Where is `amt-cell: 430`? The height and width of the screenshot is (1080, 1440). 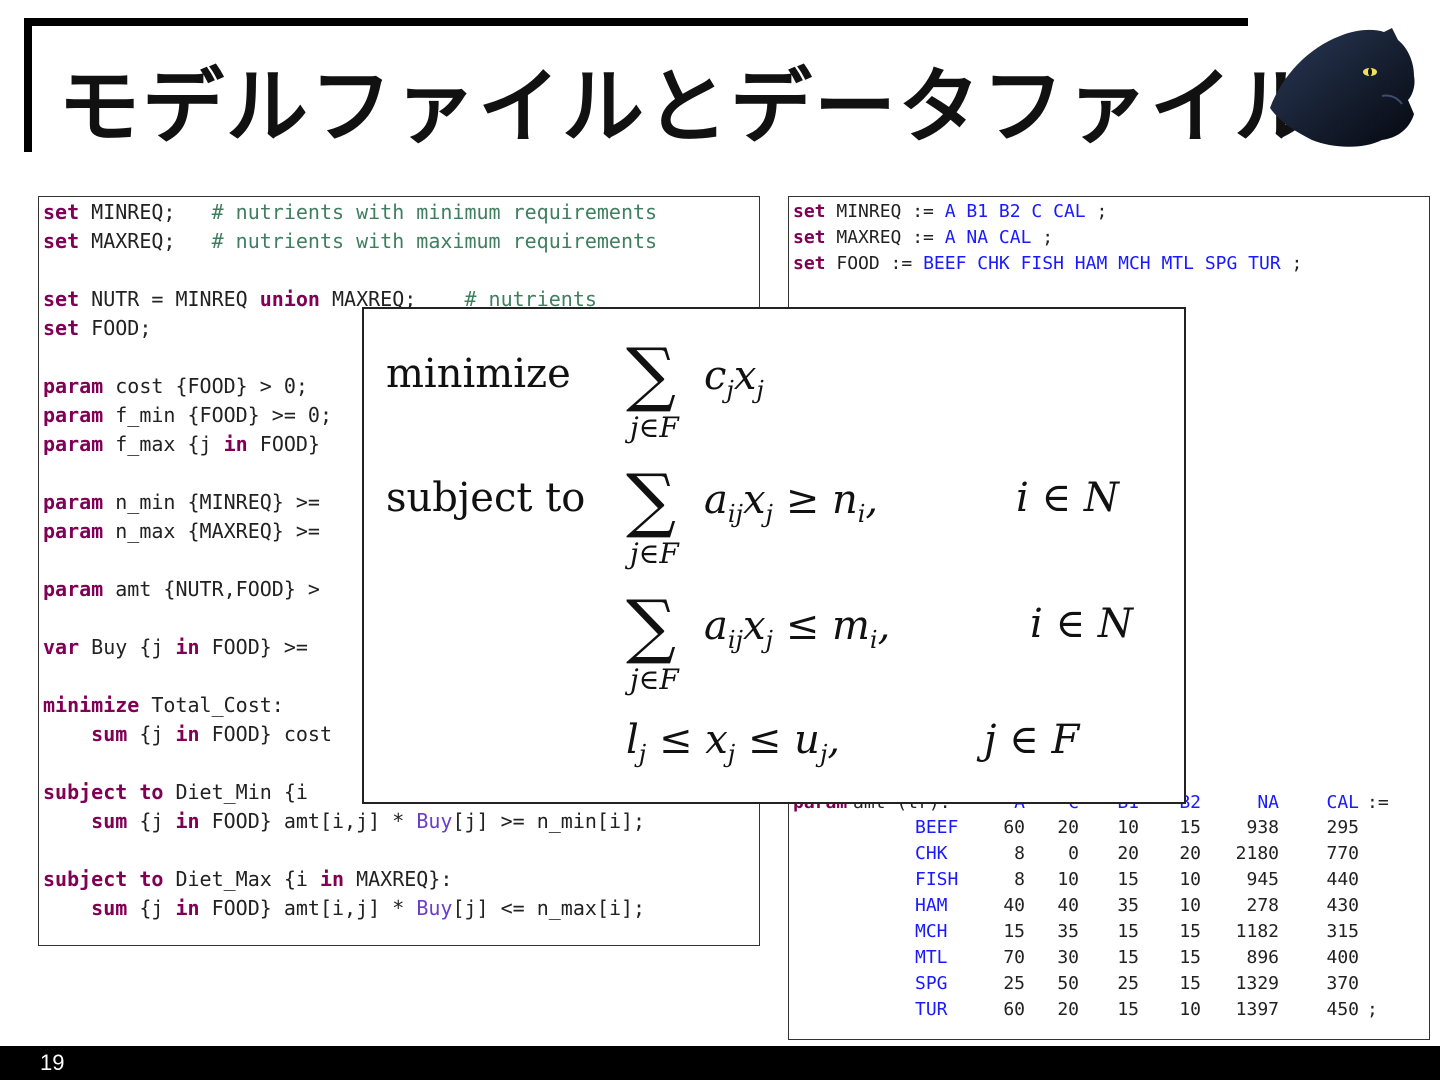 amt-cell: 430 is located at coordinates (1342, 905).